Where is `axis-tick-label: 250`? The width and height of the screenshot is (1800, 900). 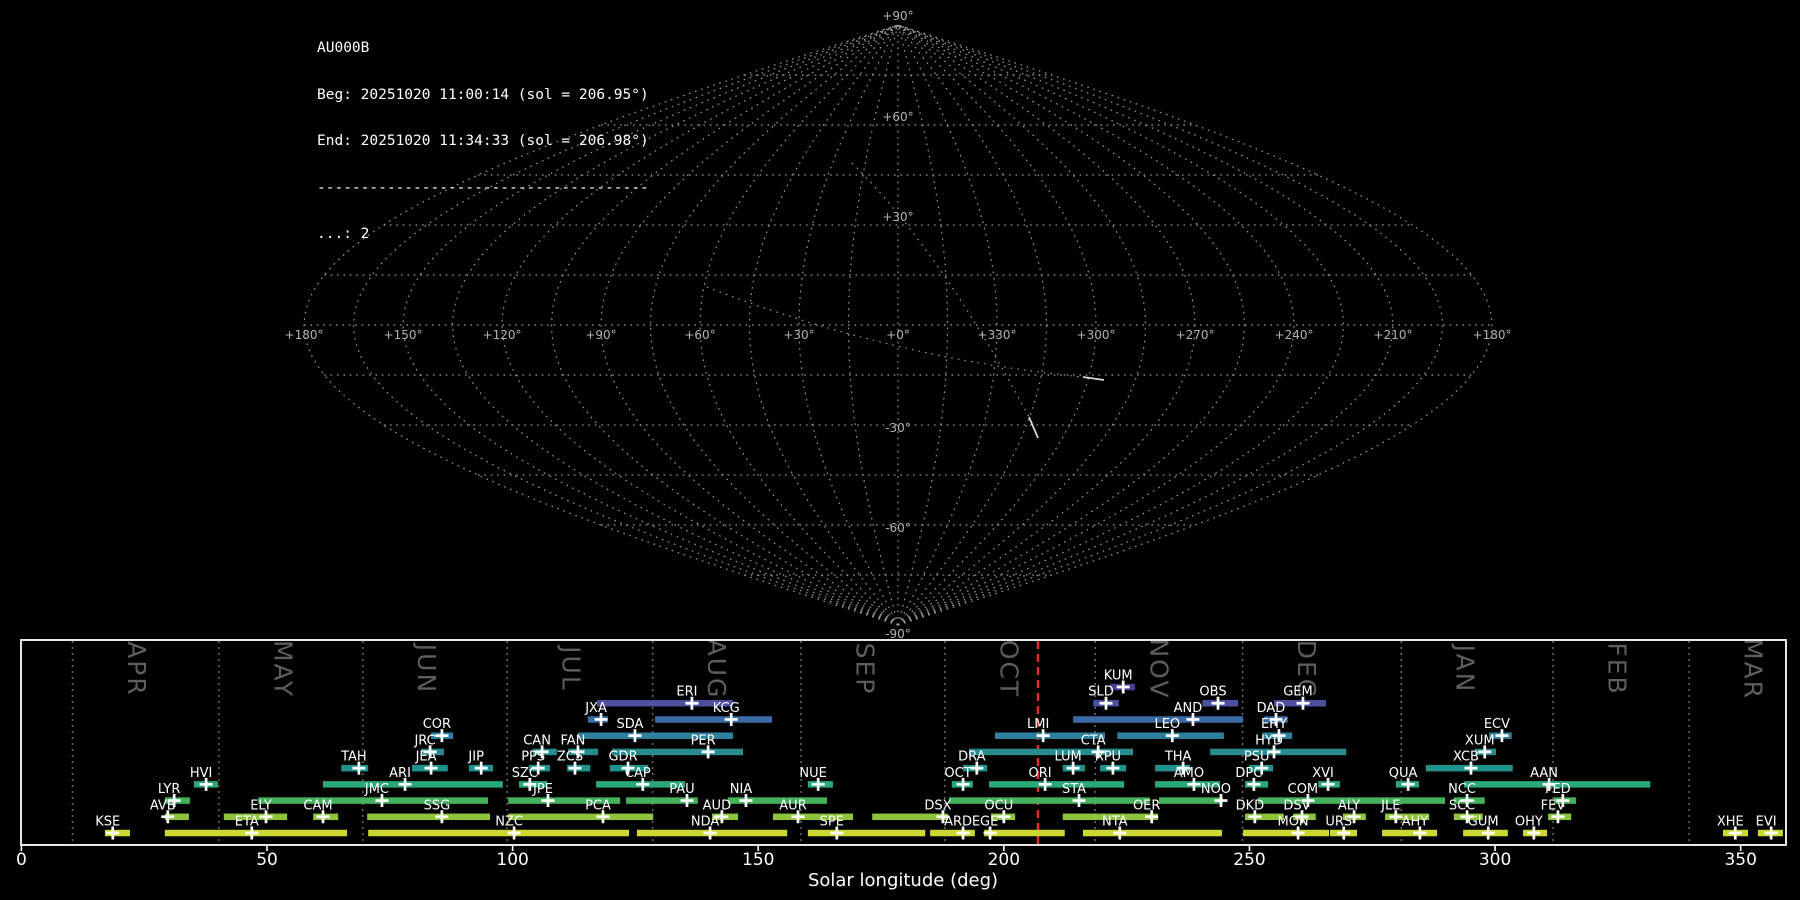 axis-tick-label: 250 is located at coordinates (1249, 860).